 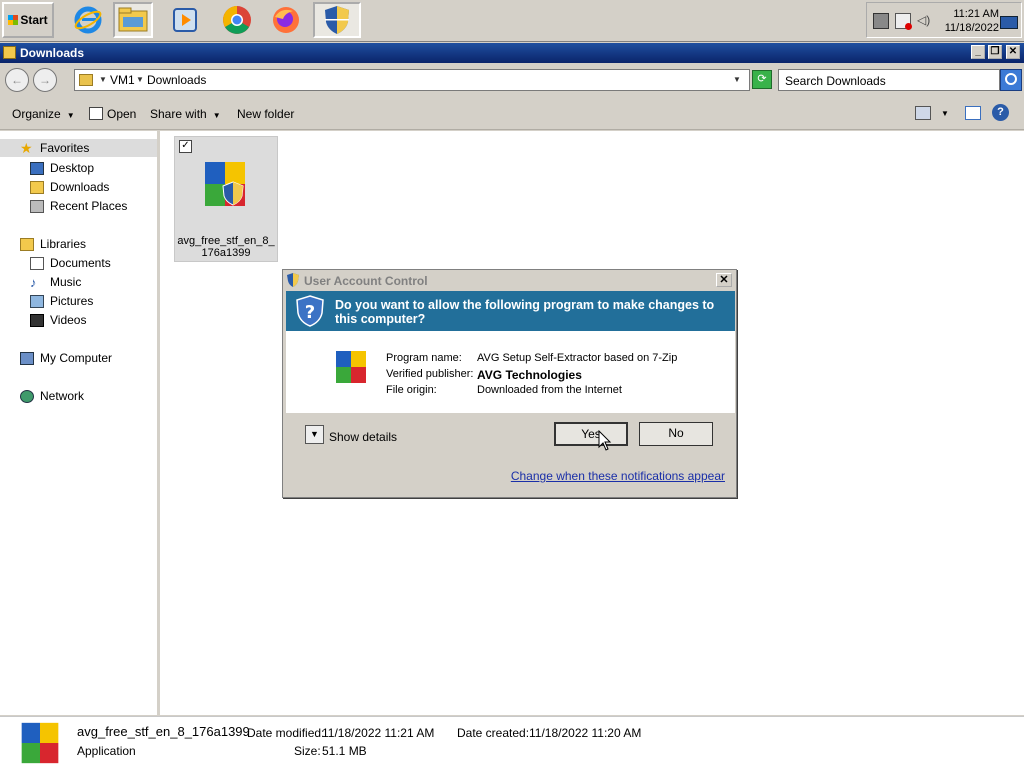 What do you see at coordinates (889, 80) in the screenshot?
I see `search-input: Search Downloads` at bounding box center [889, 80].